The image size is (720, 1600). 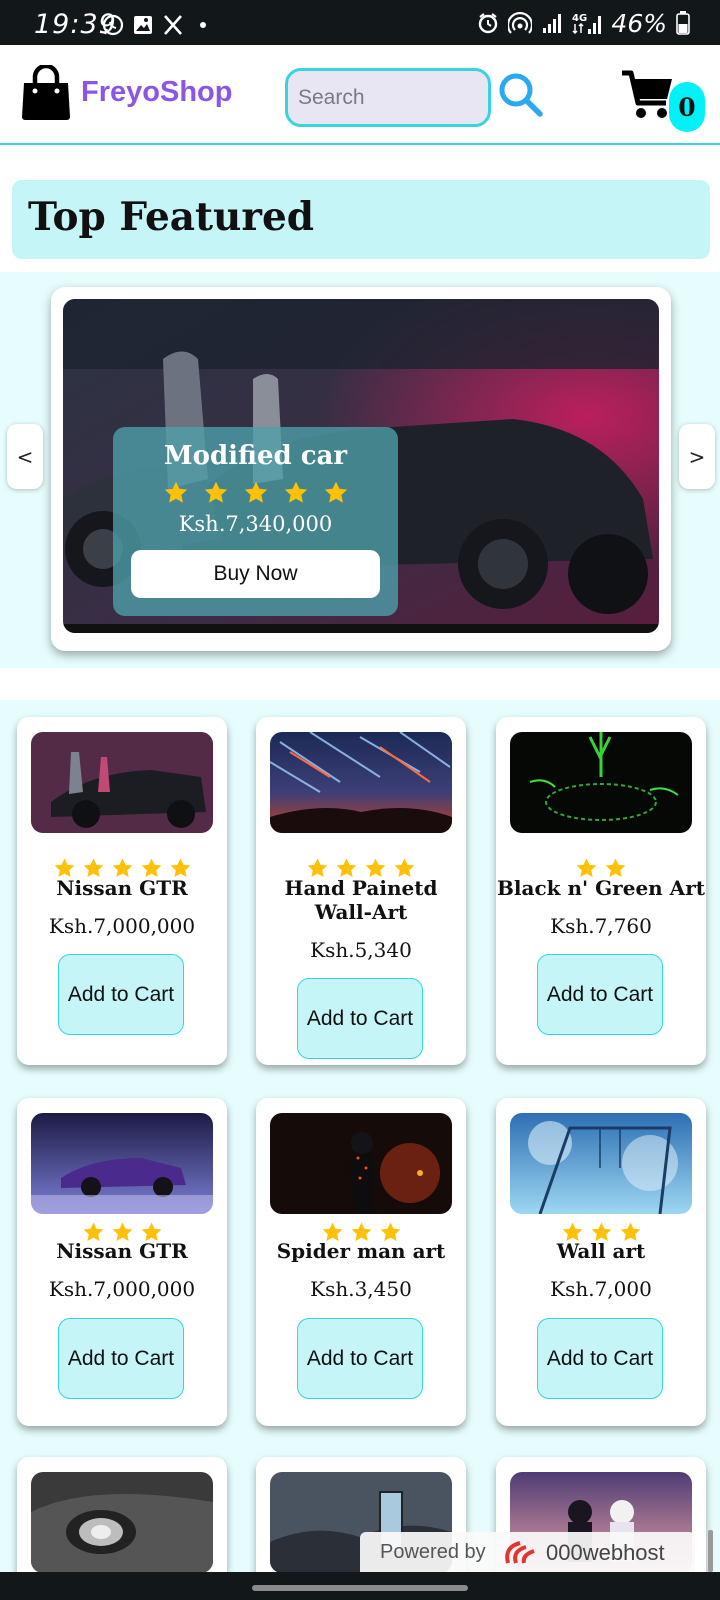 I want to click on product-card: Black n' Green Art Ksh.7,760 Add to Cart, so click(x=601, y=891).